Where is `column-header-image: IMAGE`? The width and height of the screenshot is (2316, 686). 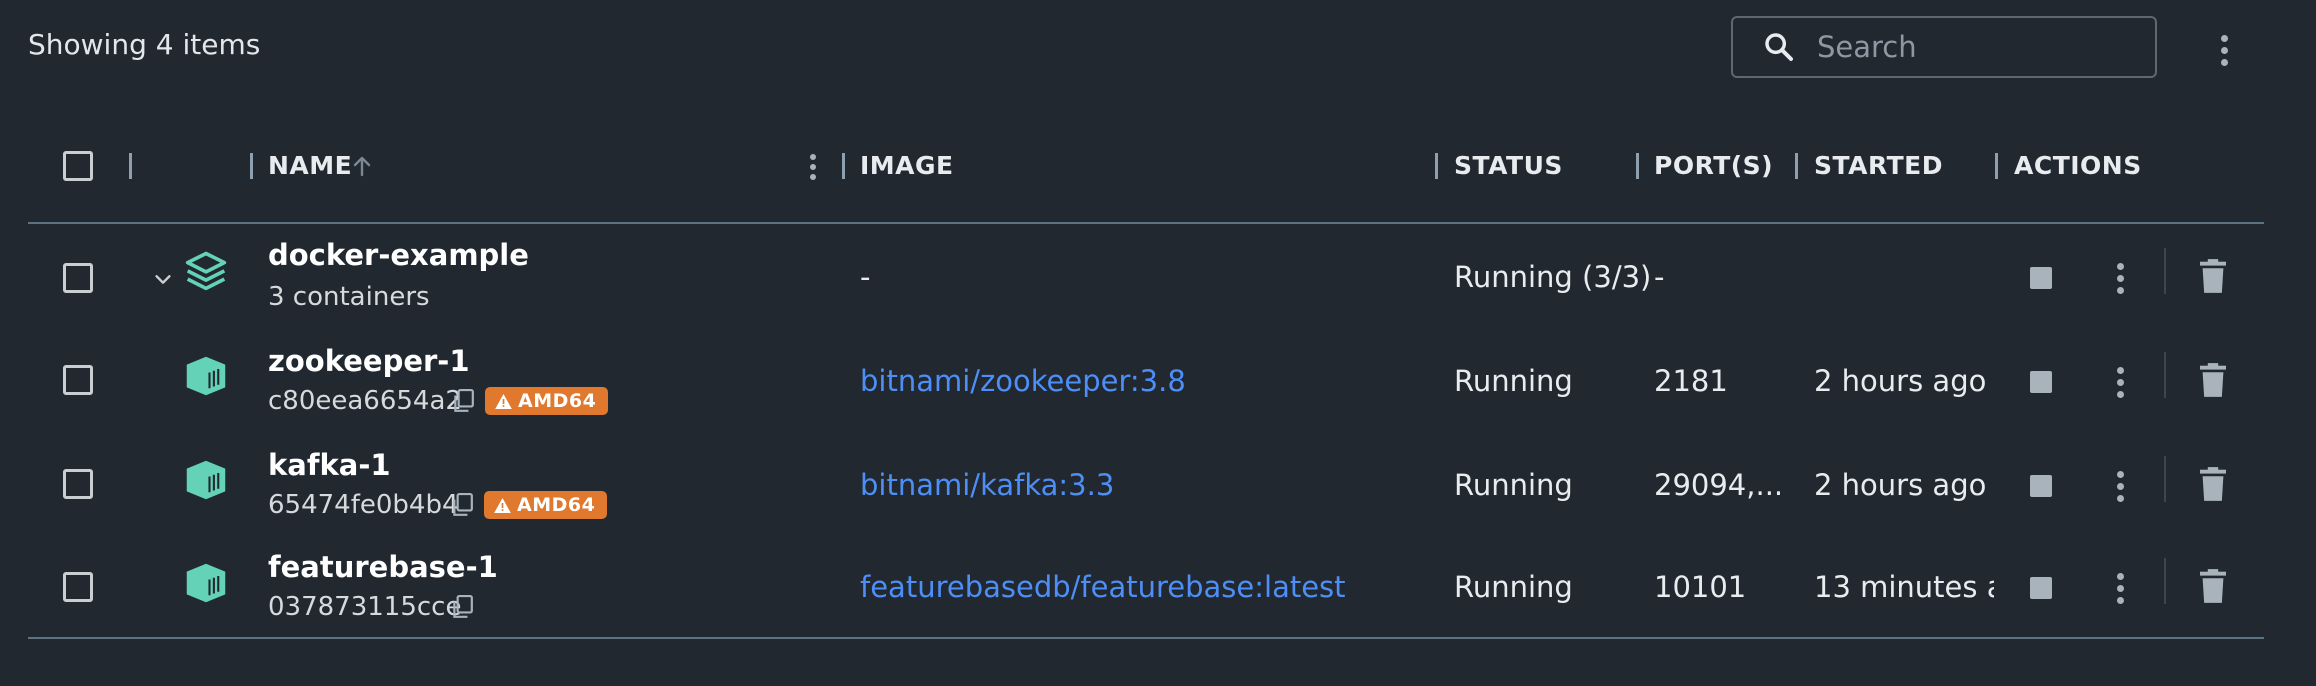
column-header-image: IMAGE is located at coordinates (907, 165).